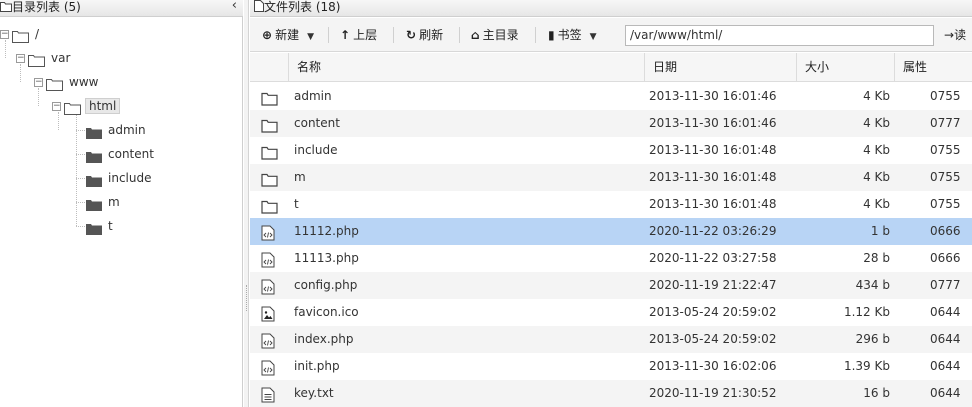  I want to click on file-name: favicon.ico, so click(469, 312).